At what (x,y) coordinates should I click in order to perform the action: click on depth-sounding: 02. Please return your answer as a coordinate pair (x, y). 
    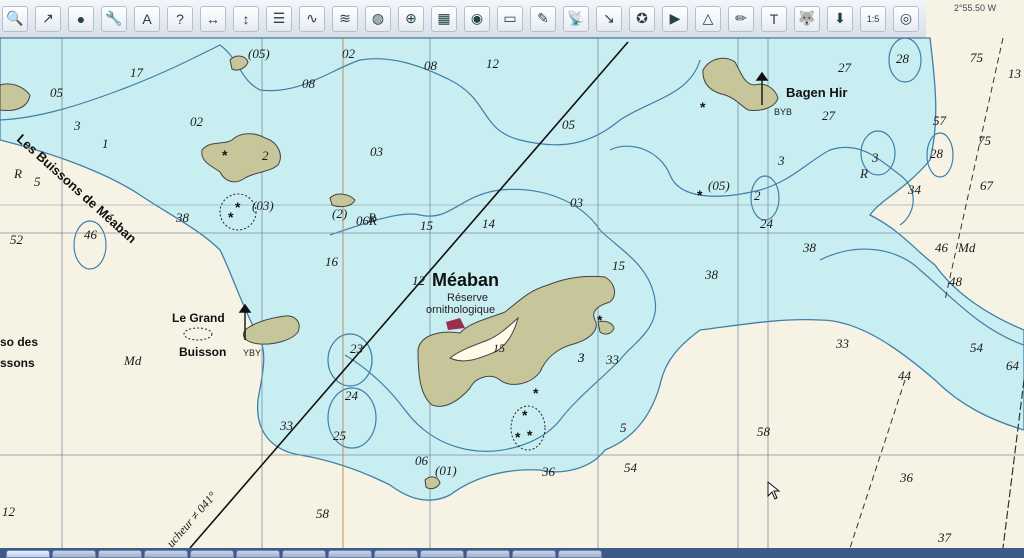
    Looking at the image, I should click on (197, 121).